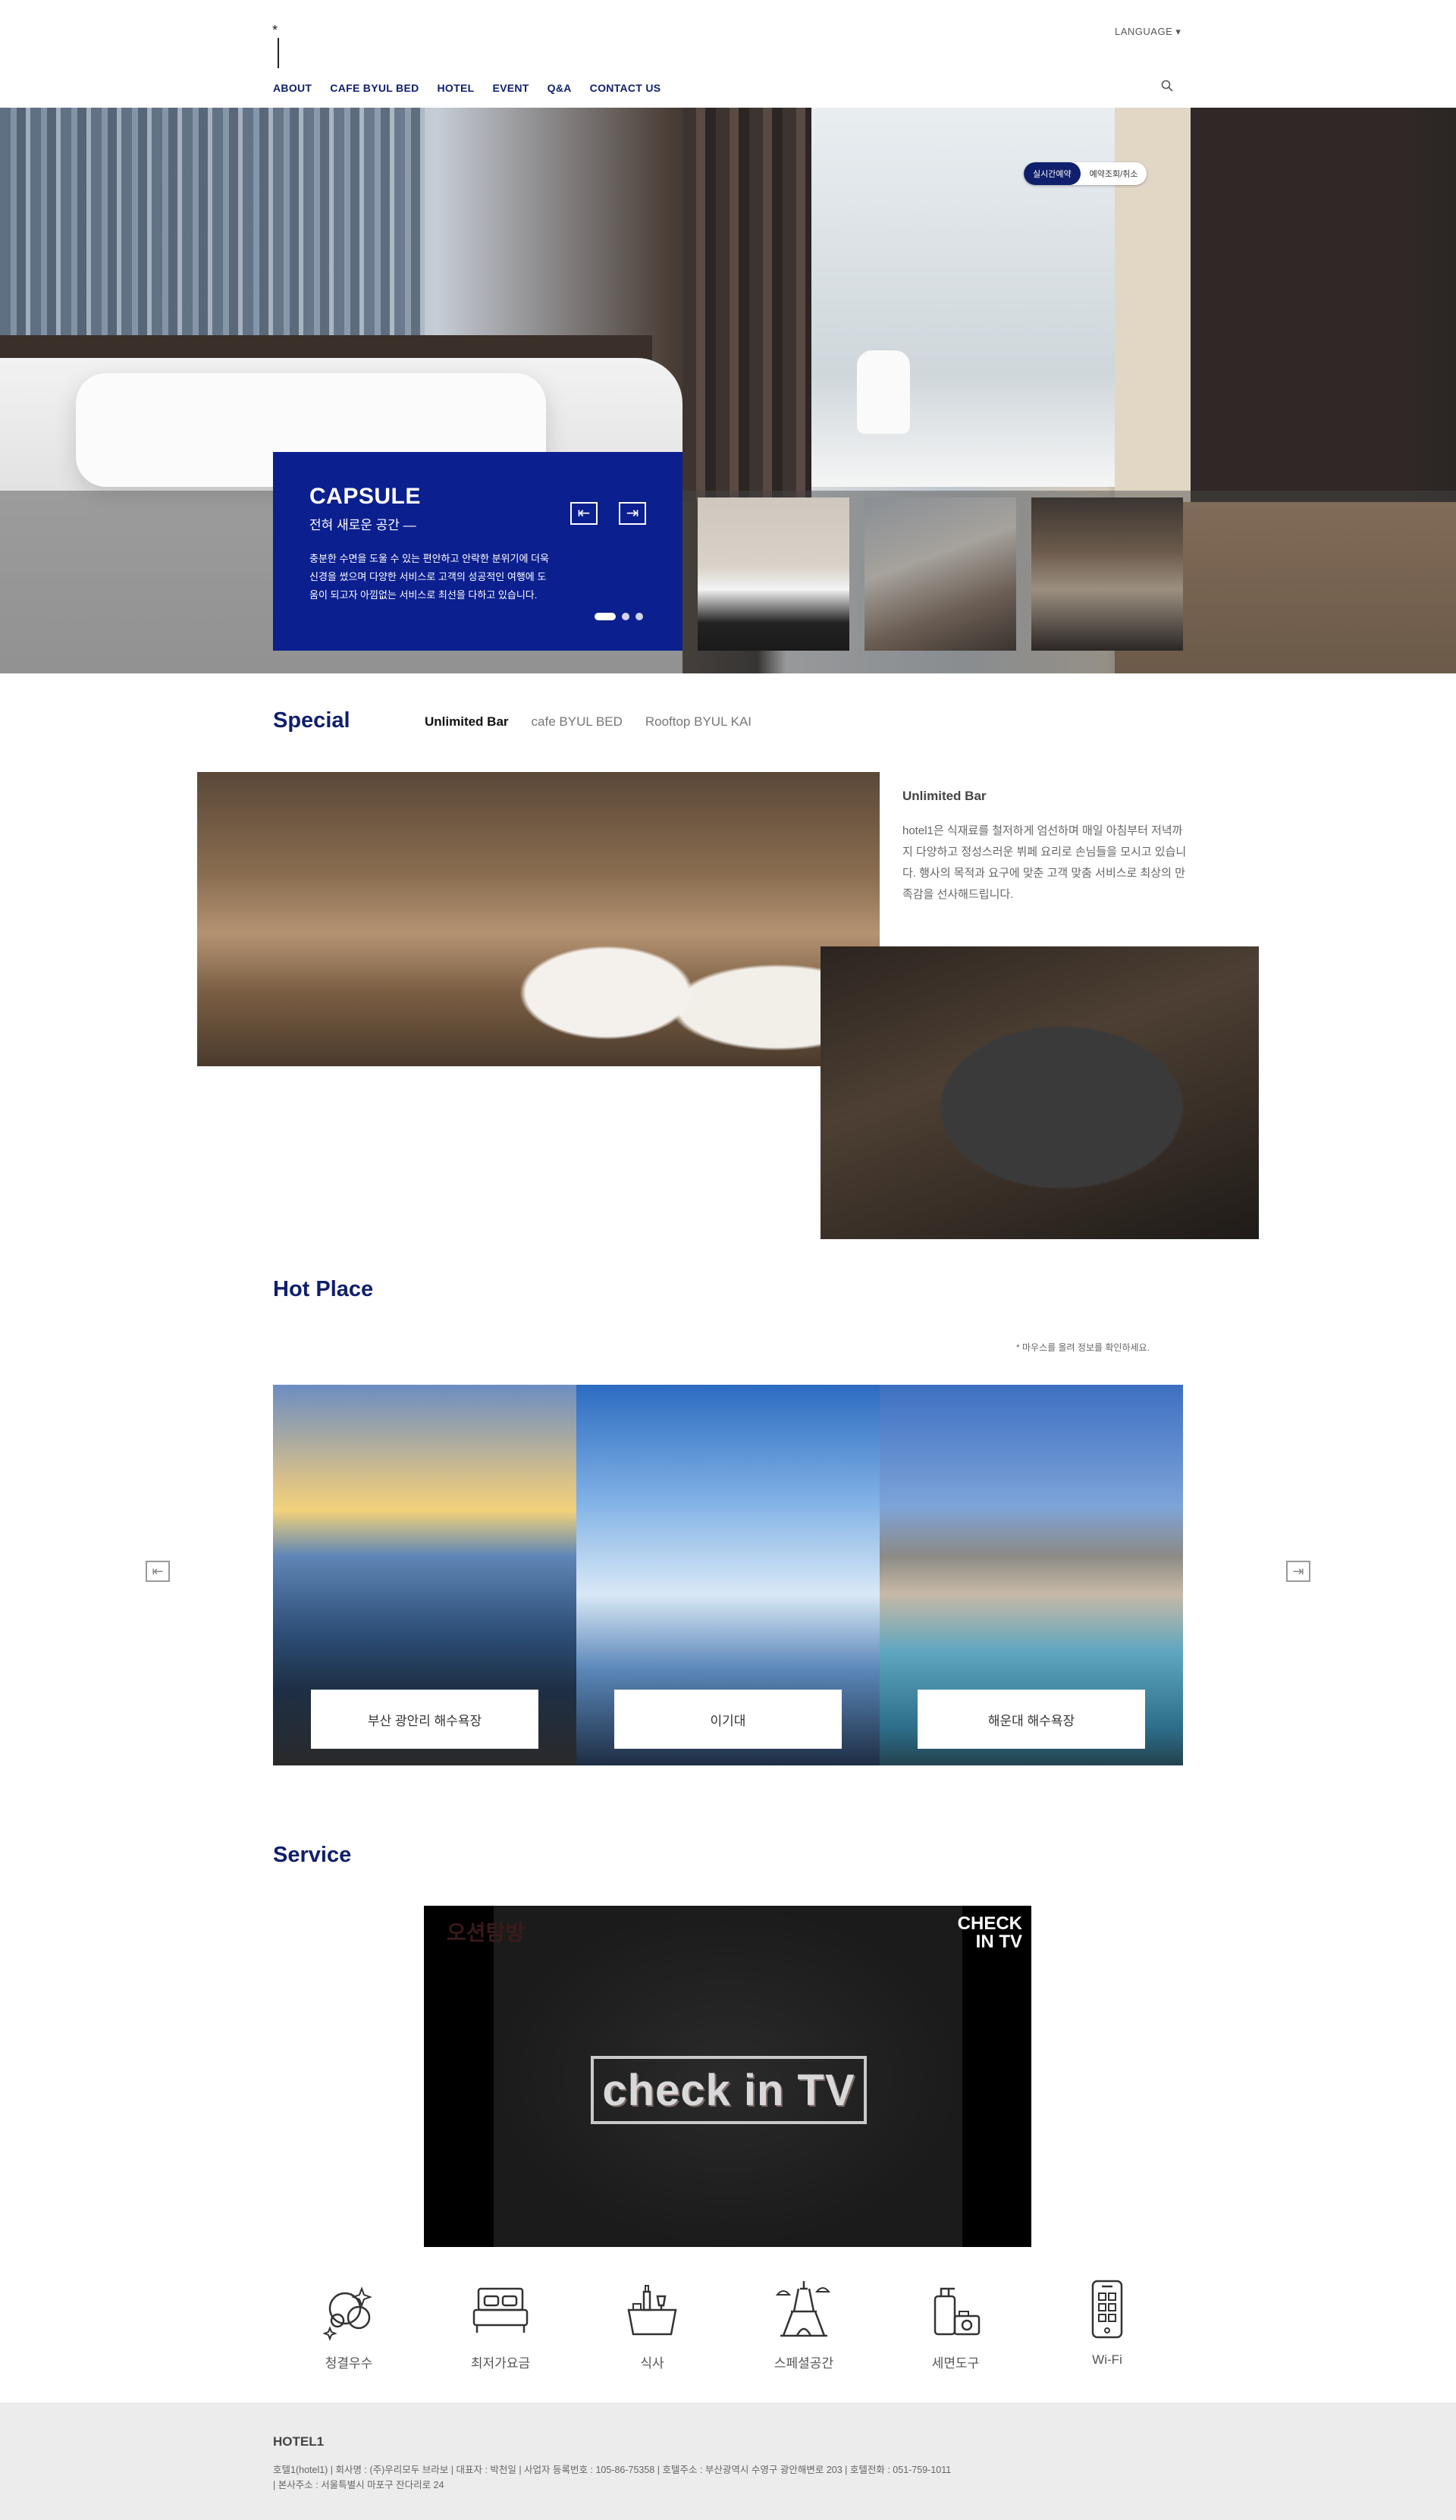  Describe the element at coordinates (374, 88) in the screenshot. I see `nav-cafe-byul-bed: CAFE BYUL BED` at that location.